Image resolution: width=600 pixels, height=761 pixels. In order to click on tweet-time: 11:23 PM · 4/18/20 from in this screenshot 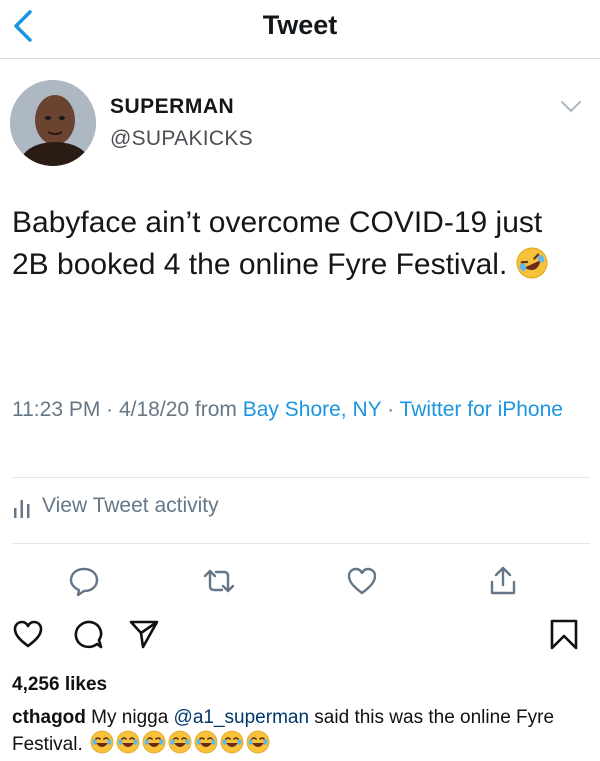, I will do `click(127, 409)`.